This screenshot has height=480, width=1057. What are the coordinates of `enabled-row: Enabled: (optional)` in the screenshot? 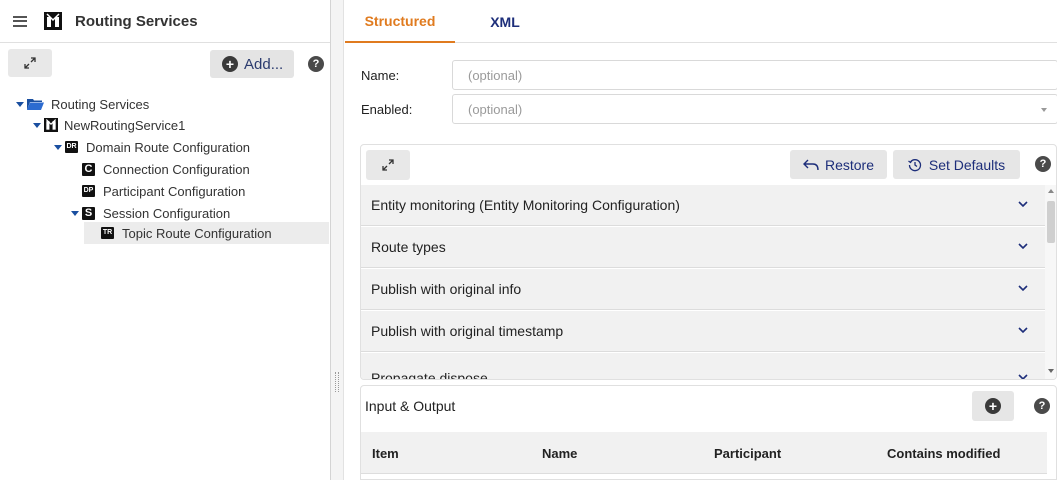 It's located at (701, 109).